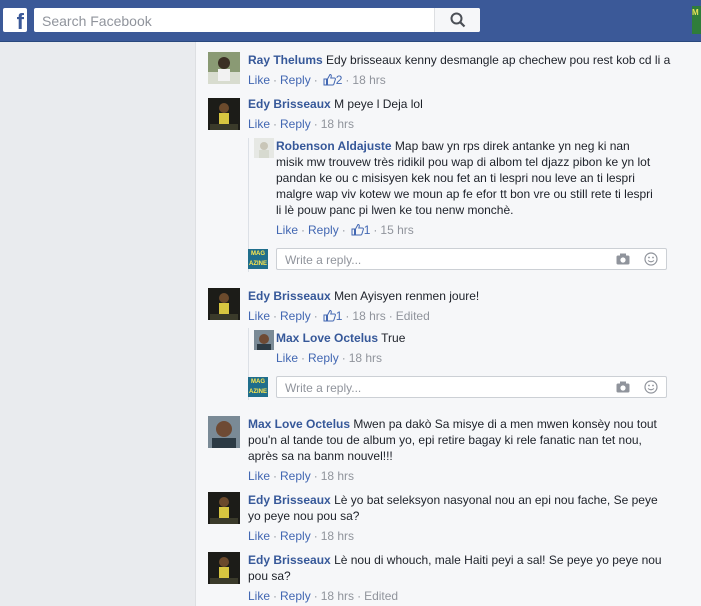 This screenshot has width=701, height=606. What do you see at coordinates (317, 80) in the screenshot?
I see `comment-actions: Like · Reply · 2 · 18 hrs` at bounding box center [317, 80].